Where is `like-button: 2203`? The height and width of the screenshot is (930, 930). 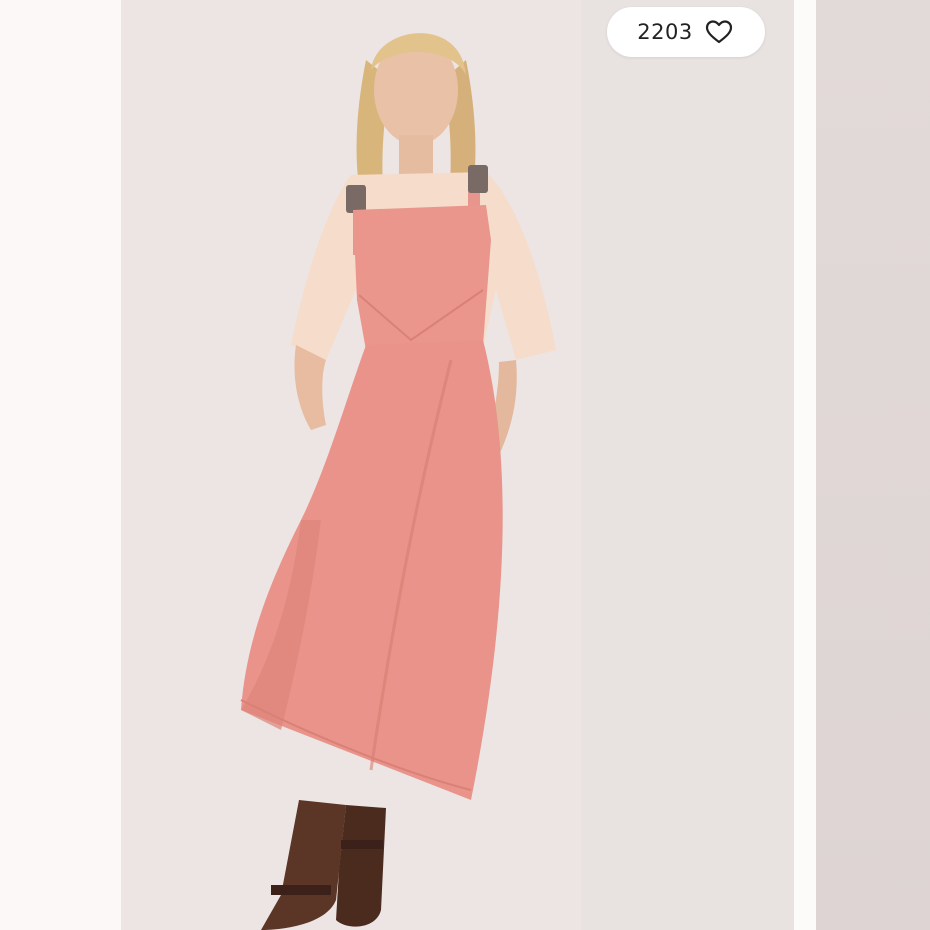 like-button: 2203 is located at coordinates (686, 32).